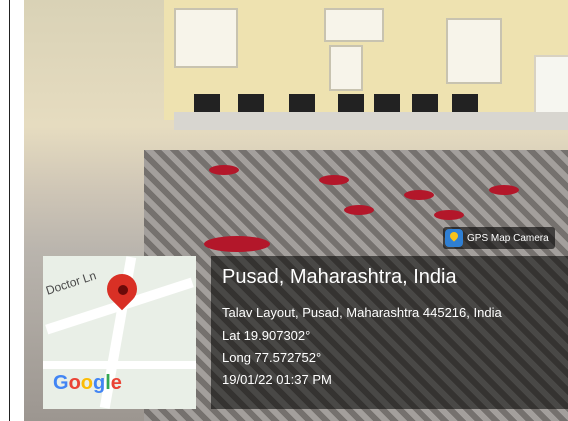 The width and height of the screenshot is (568, 421). What do you see at coordinates (71, 283) in the screenshot?
I see `street-label: Doctor Ln` at bounding box center [71, 283].